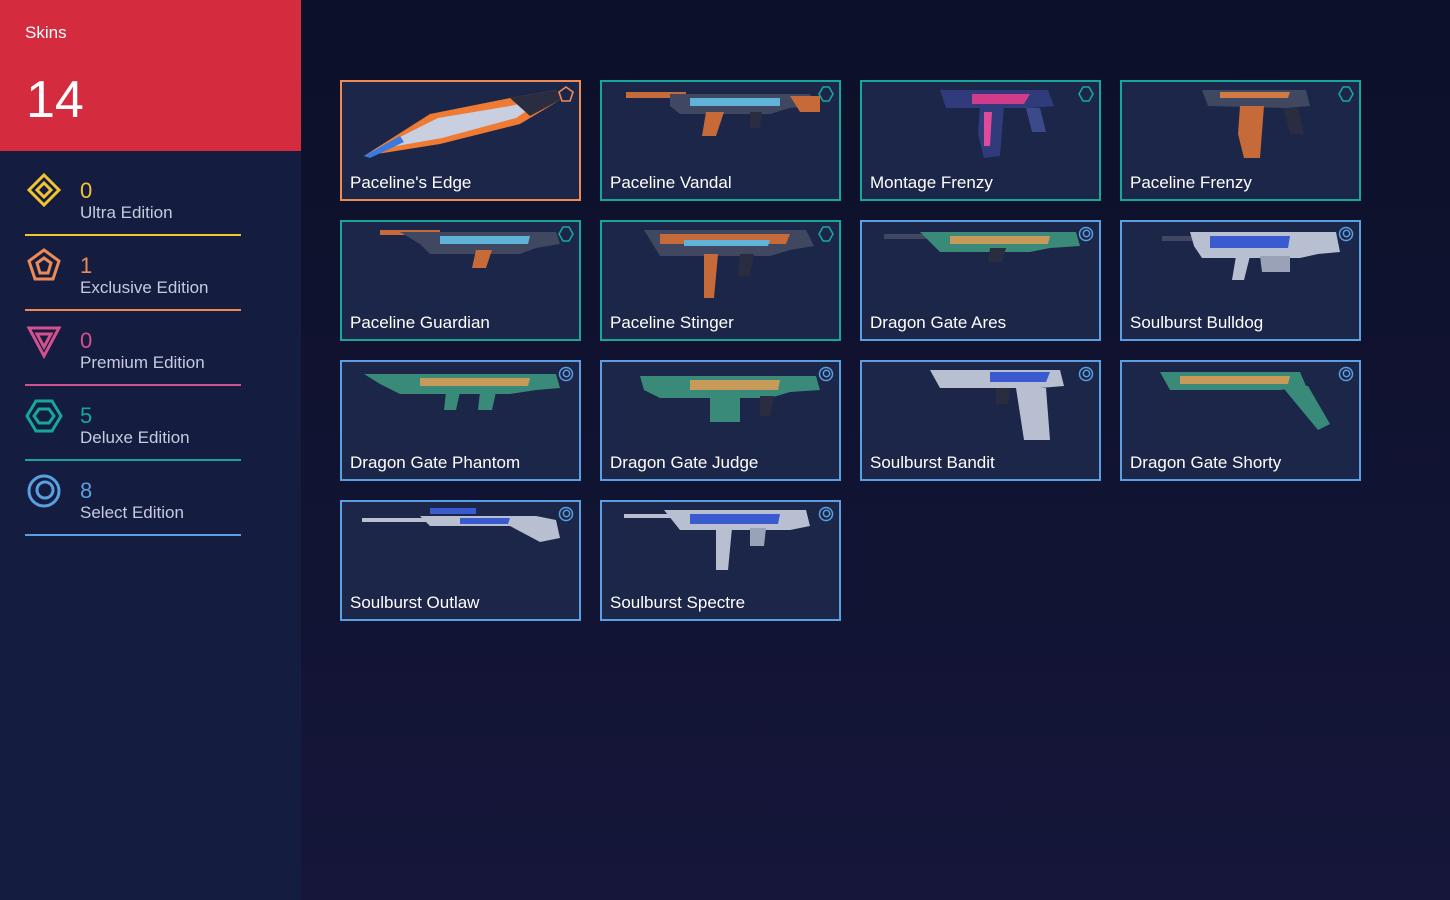  What do you see at coordinates (460, 280) in the screenshot?
I see `skin-card-paceline-guardian: Paceline Guardian` at bounding box center [460, 280].